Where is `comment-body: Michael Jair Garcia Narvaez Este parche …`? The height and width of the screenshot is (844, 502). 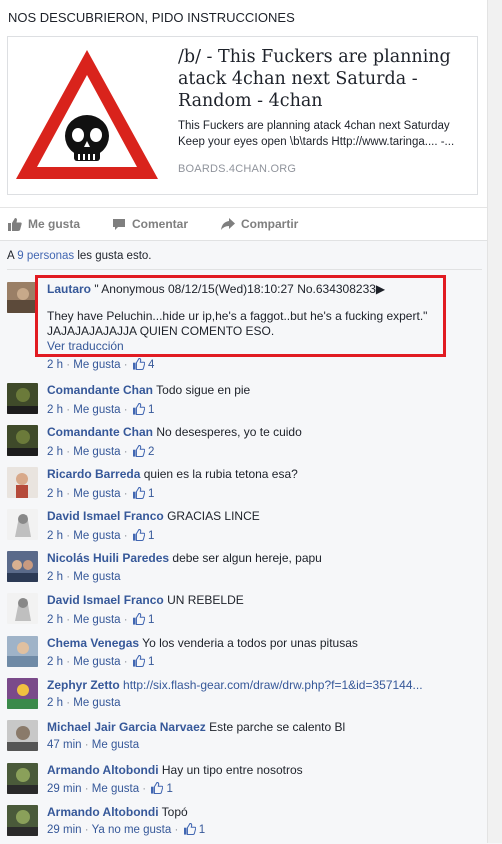 comment-body: Michael Jair Garcia Narvaez Este parche … is located at coordinates (262, 727).